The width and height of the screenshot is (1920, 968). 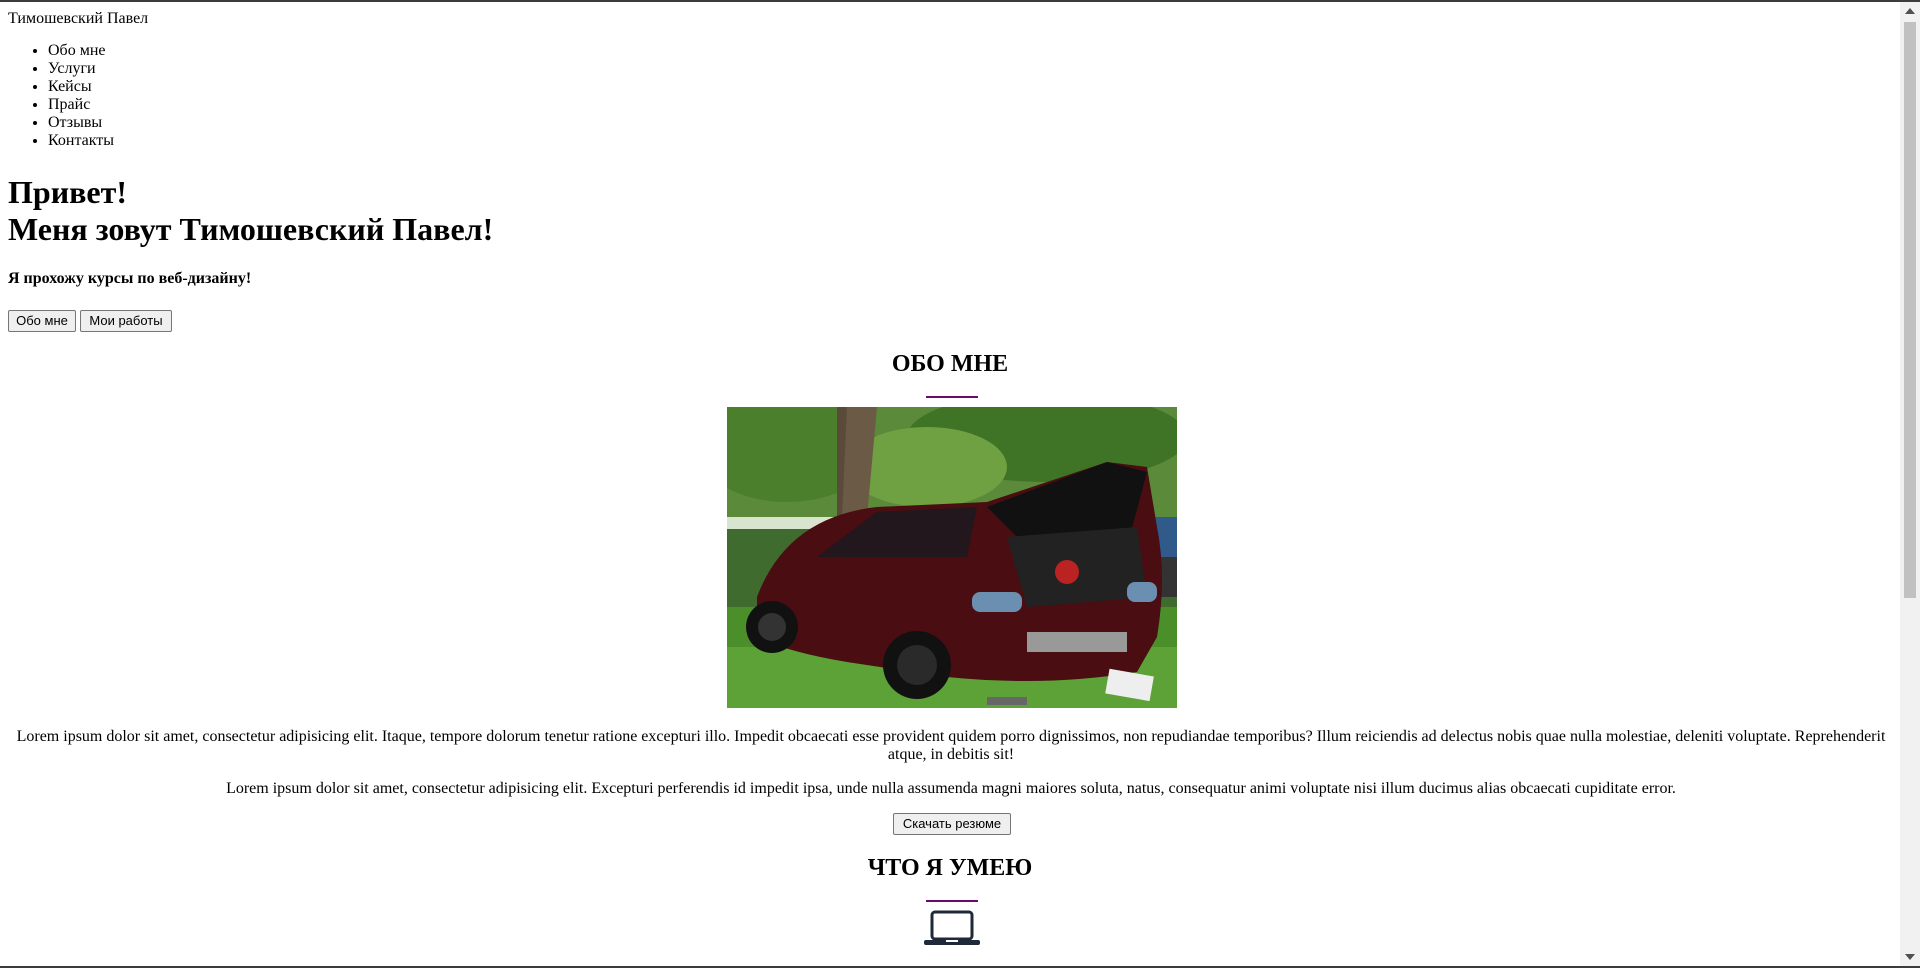 What do you see at coordinates (42, 321) in the screenshot?
I see `about-button: Обо мне` at bounding box center [42, 321].